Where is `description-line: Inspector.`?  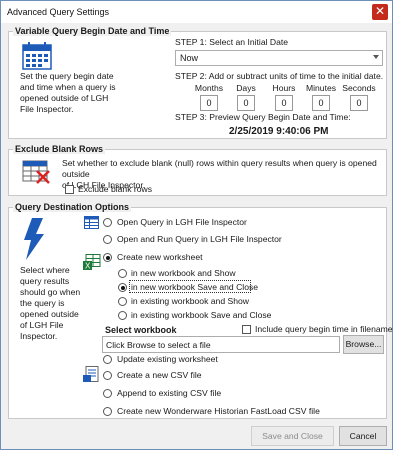 description-line: Inspector. is located at coordinates (39, 336).